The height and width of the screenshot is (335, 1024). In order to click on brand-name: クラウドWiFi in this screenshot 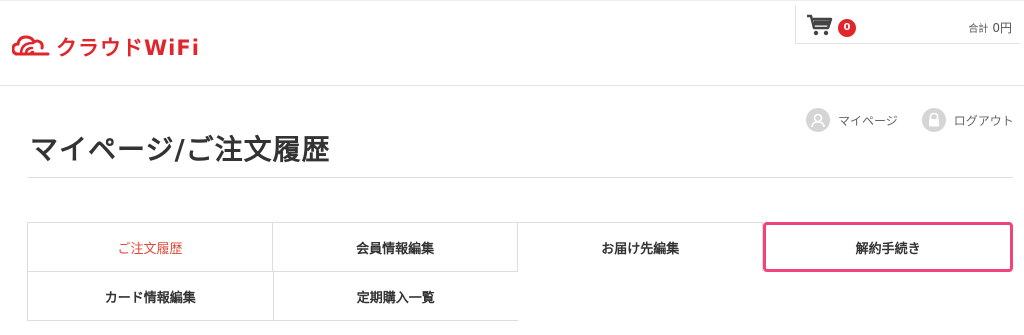, I will do `click(128, 48)`.